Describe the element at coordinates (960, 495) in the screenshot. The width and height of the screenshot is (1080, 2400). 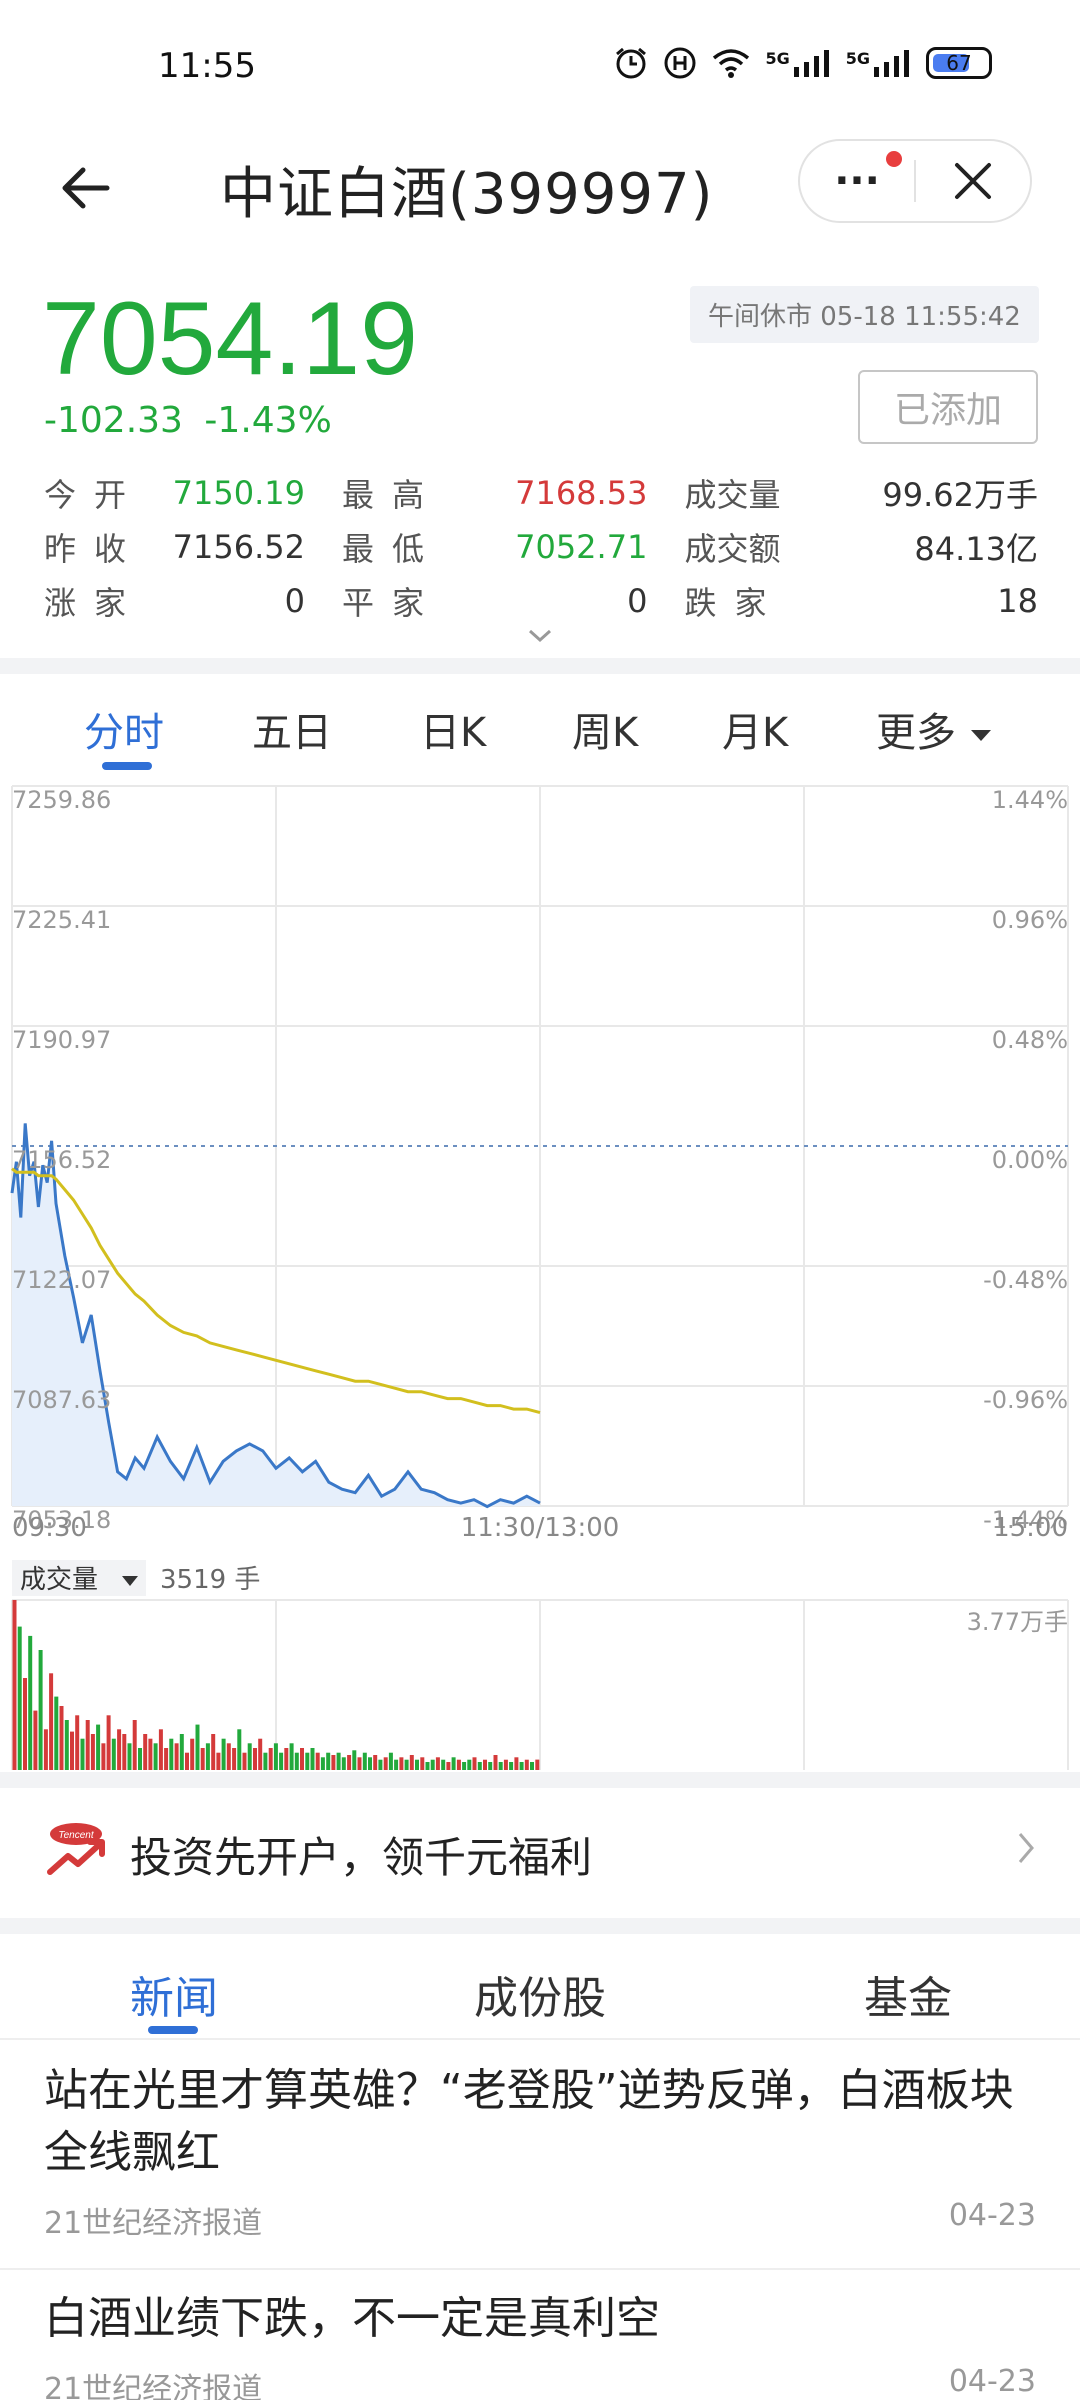
I see `stat-value: 99.62万手` at that location.